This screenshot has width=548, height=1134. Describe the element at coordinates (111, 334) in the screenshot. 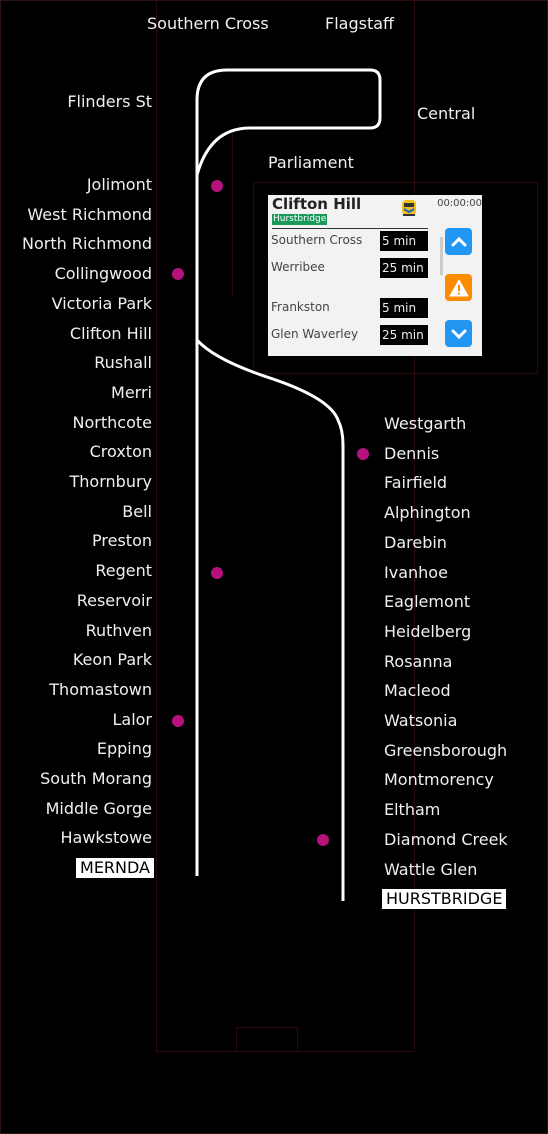

I see `station-label: Clifton Hill` at that location.